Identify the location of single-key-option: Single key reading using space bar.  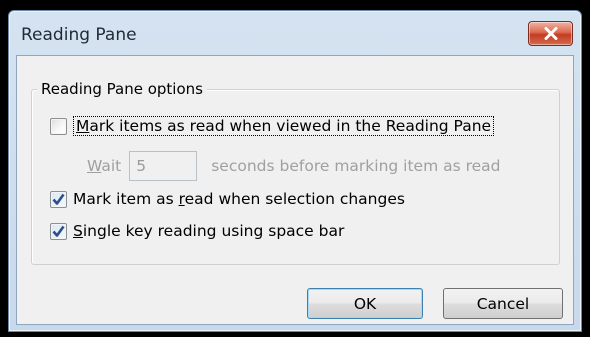
(197, 231).